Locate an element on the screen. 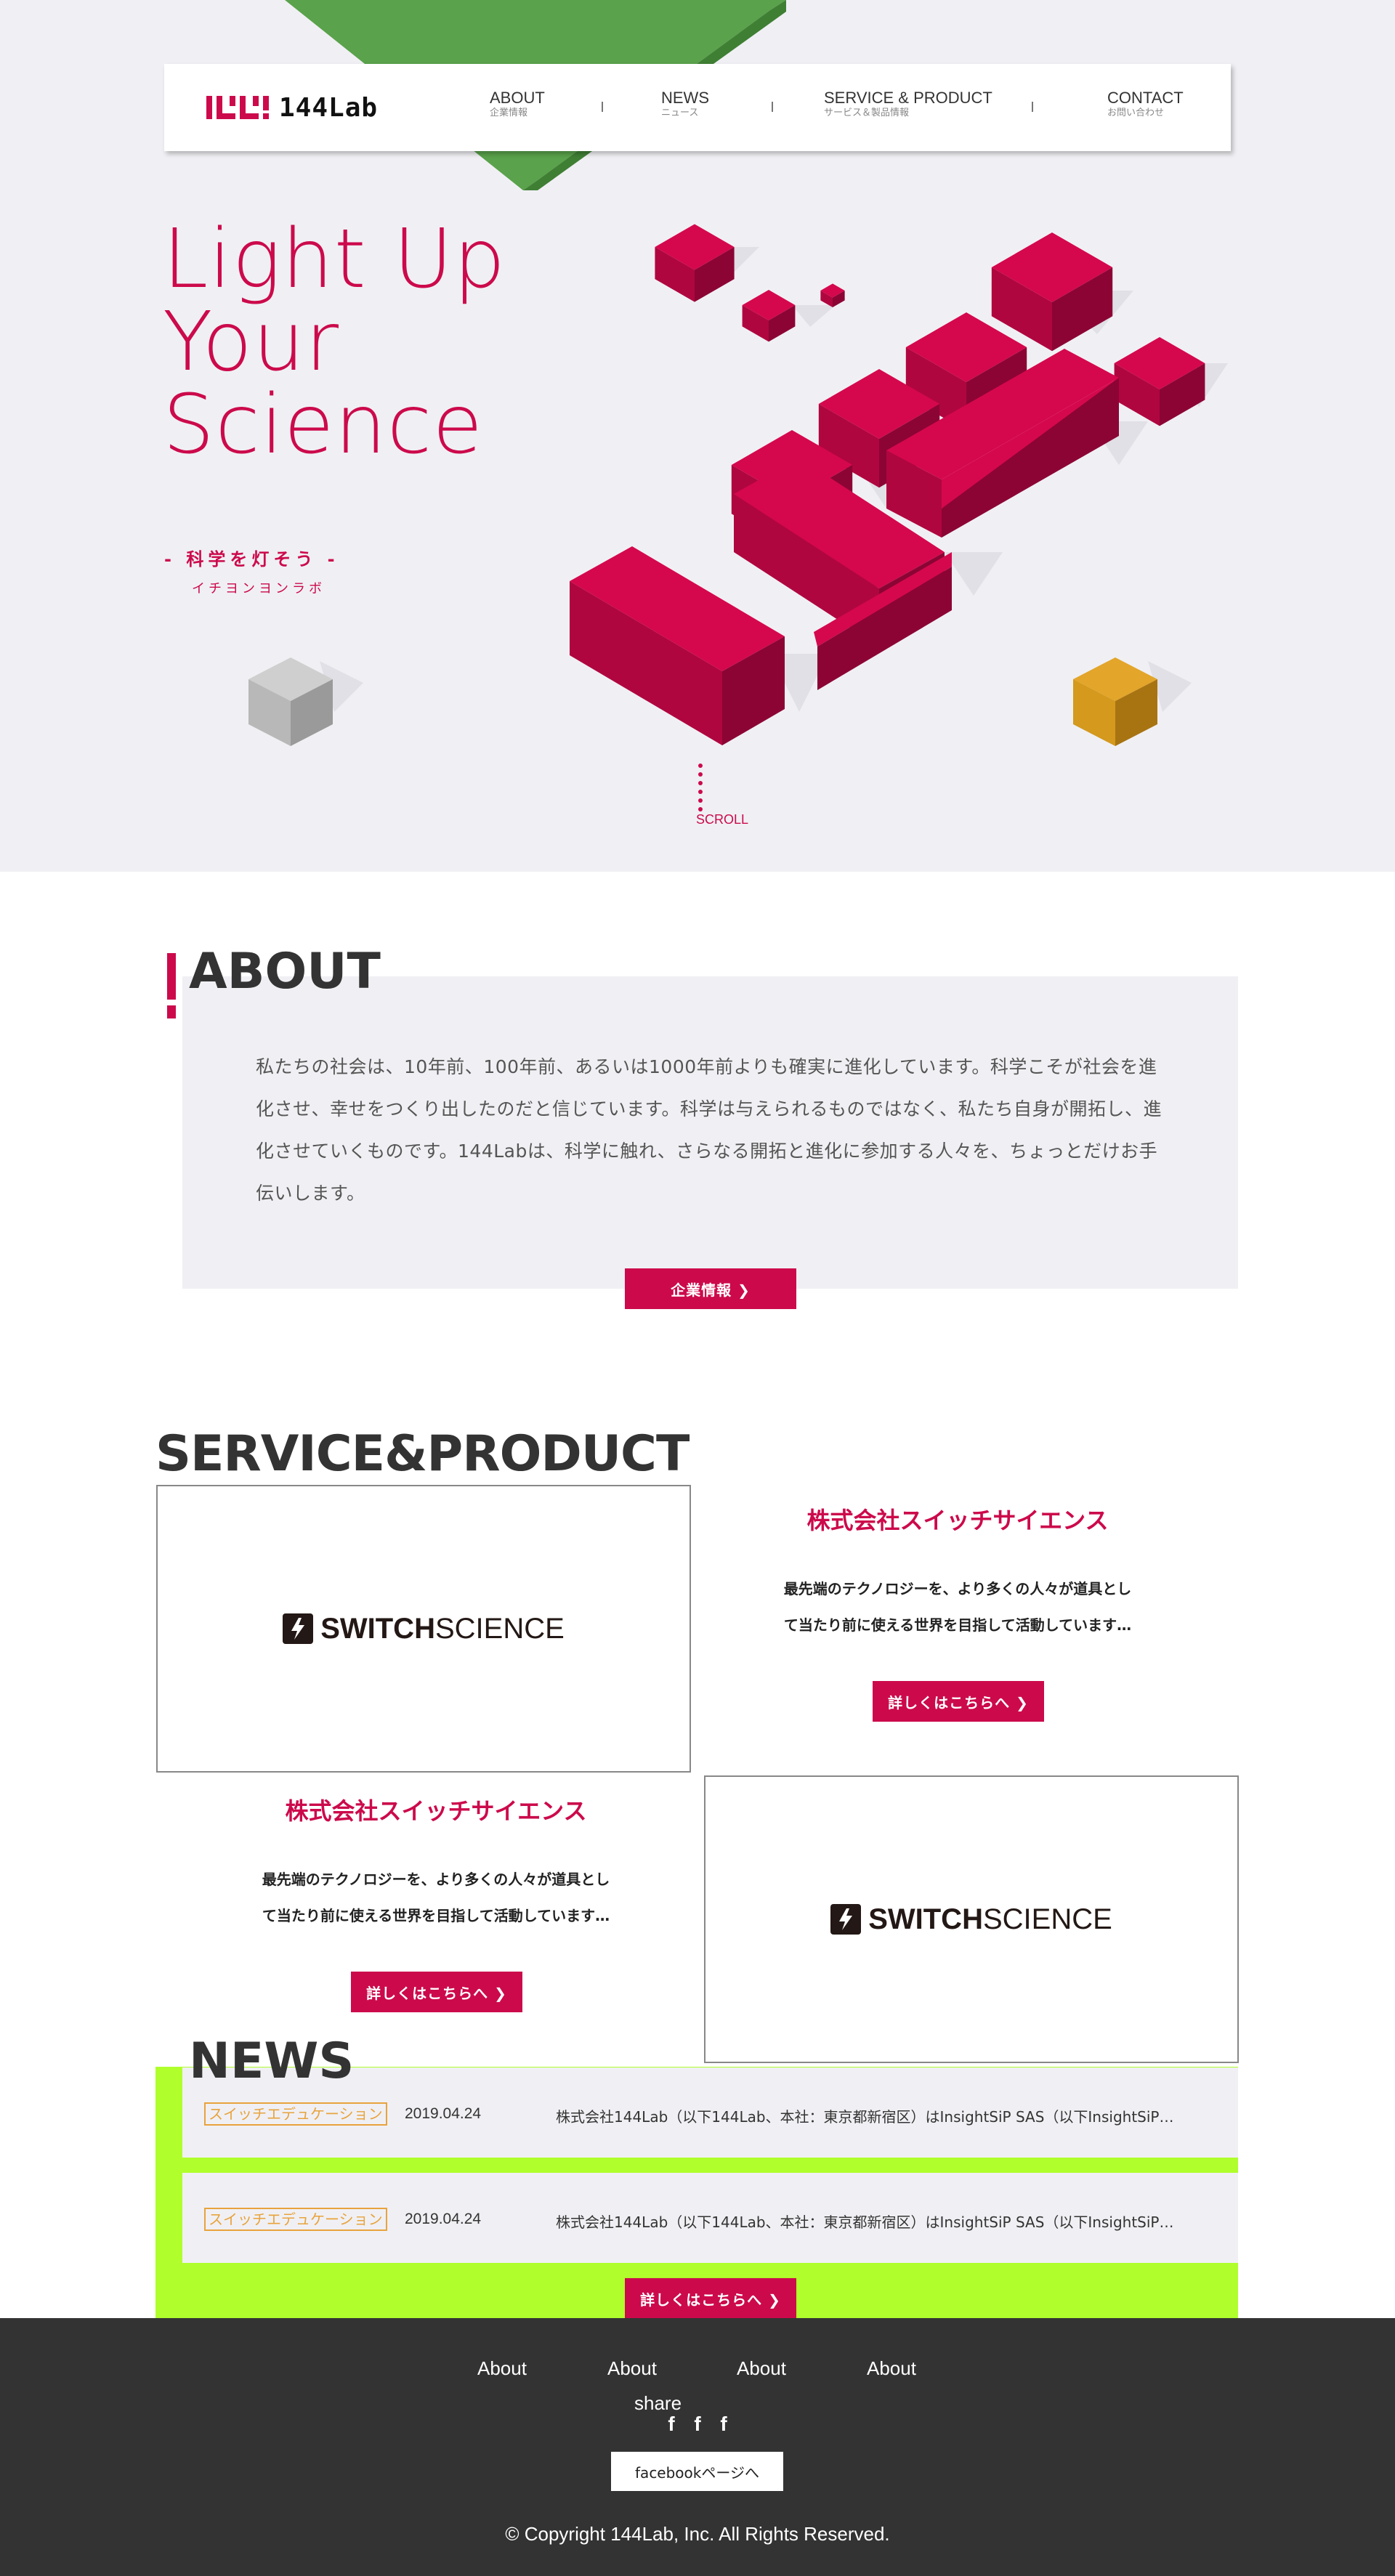  nav-news: NEWS ニュース is located at coordinates (685, 104).